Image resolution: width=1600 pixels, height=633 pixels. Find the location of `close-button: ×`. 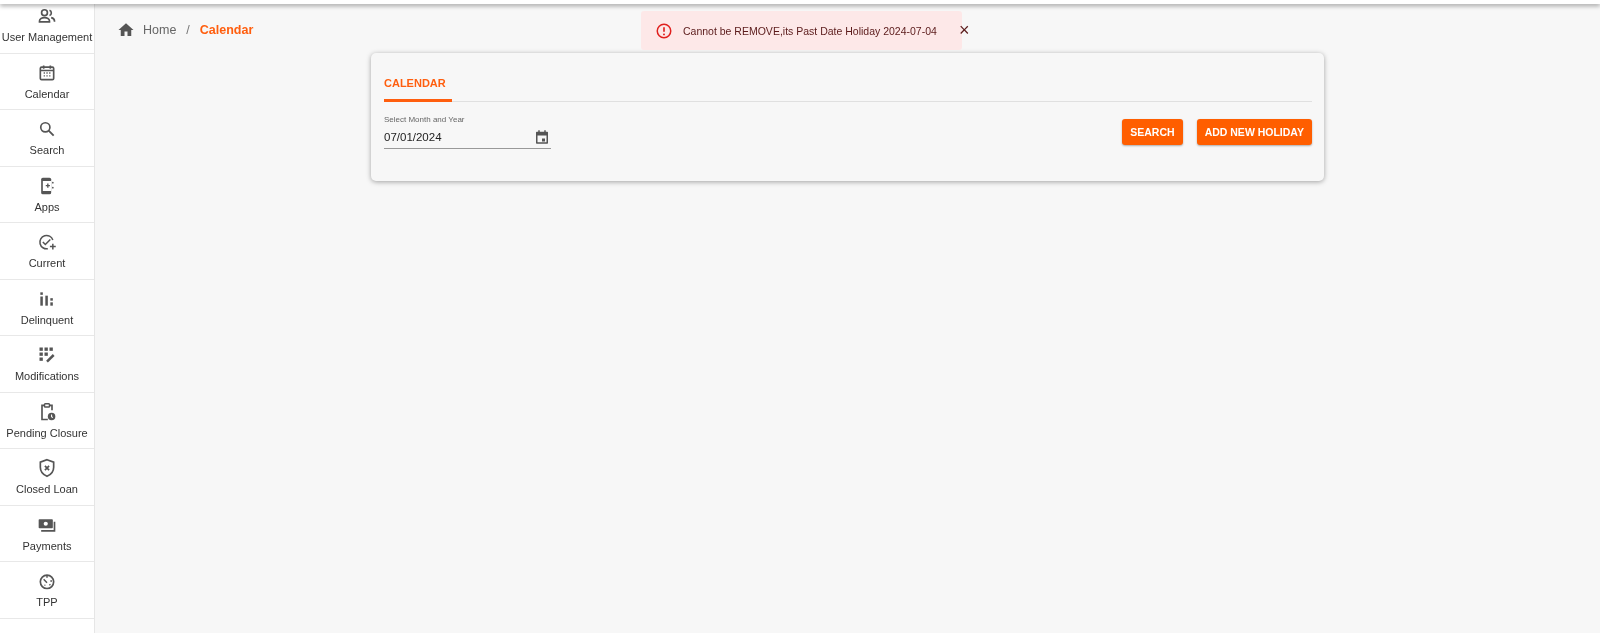

close-button: × is located at coordinates (964, 30).